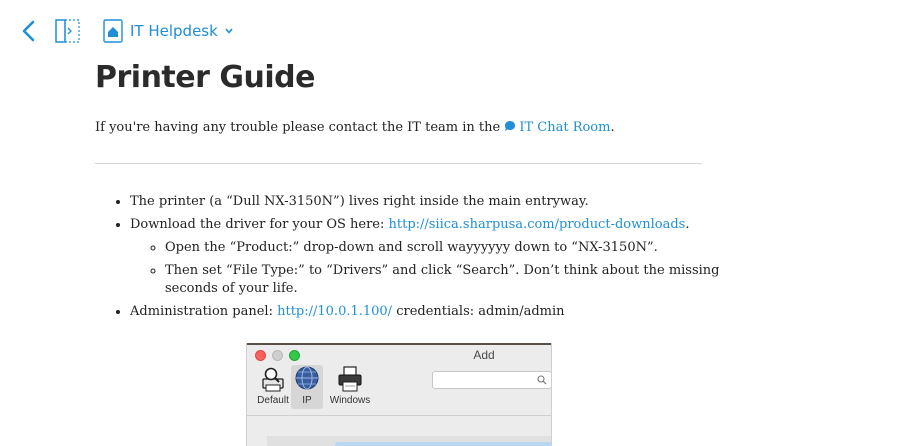  Describe the element at coordinates (399, 415) in the screenshot. I see `screenshot-divider` at that location.